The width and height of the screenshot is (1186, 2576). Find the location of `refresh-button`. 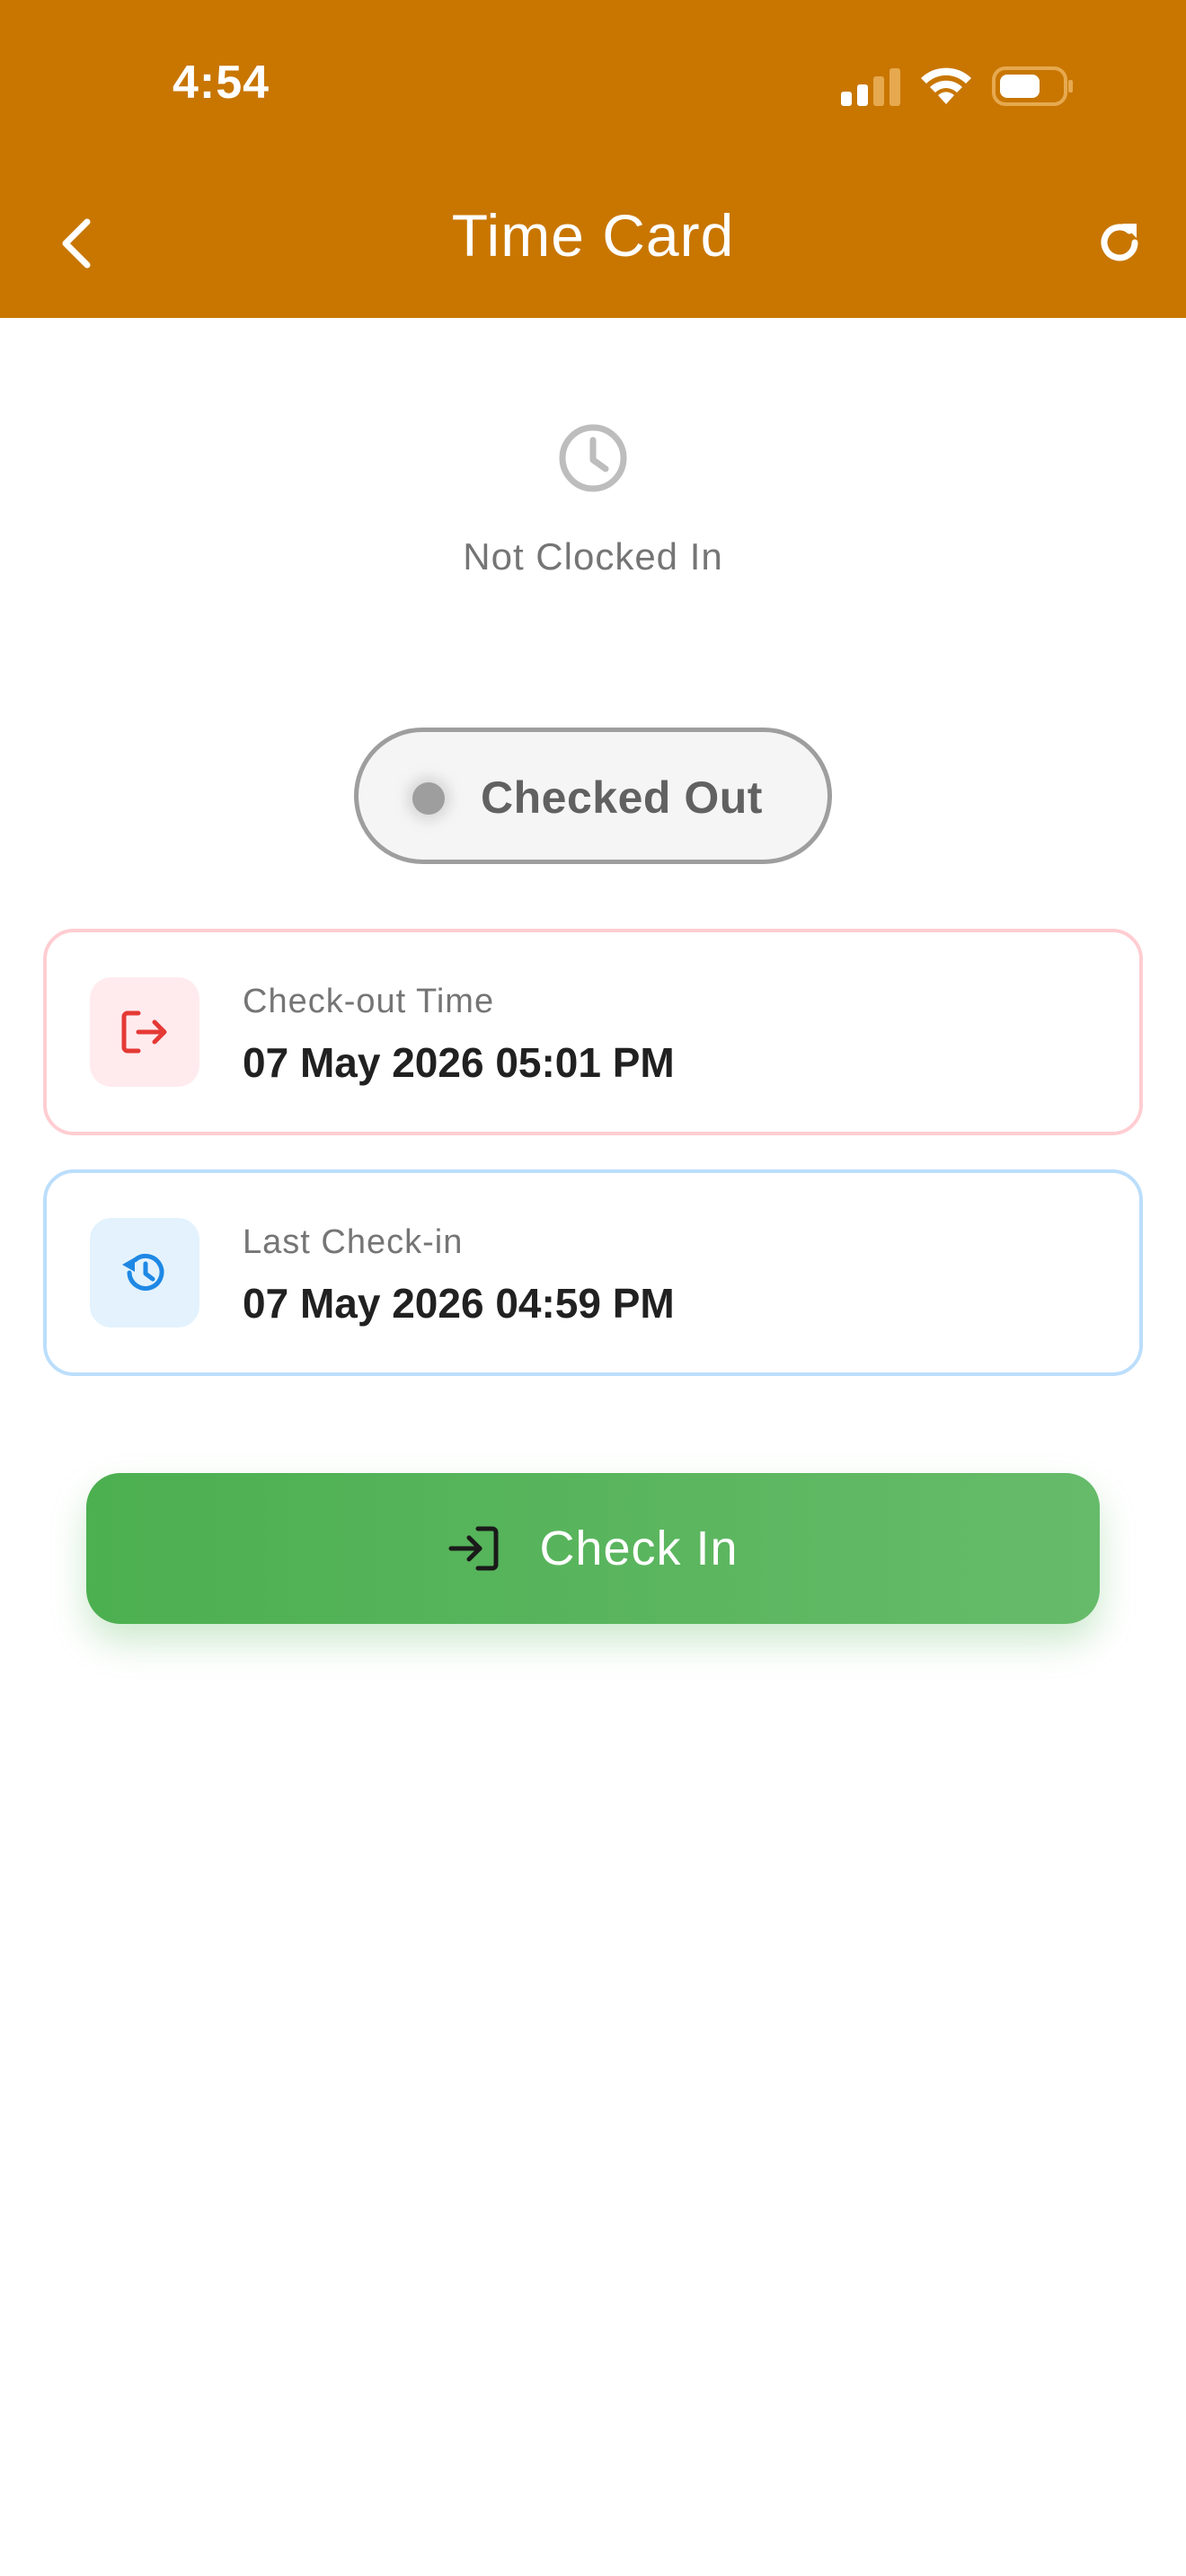

refresh-button is located at coordinates (1119, 242).